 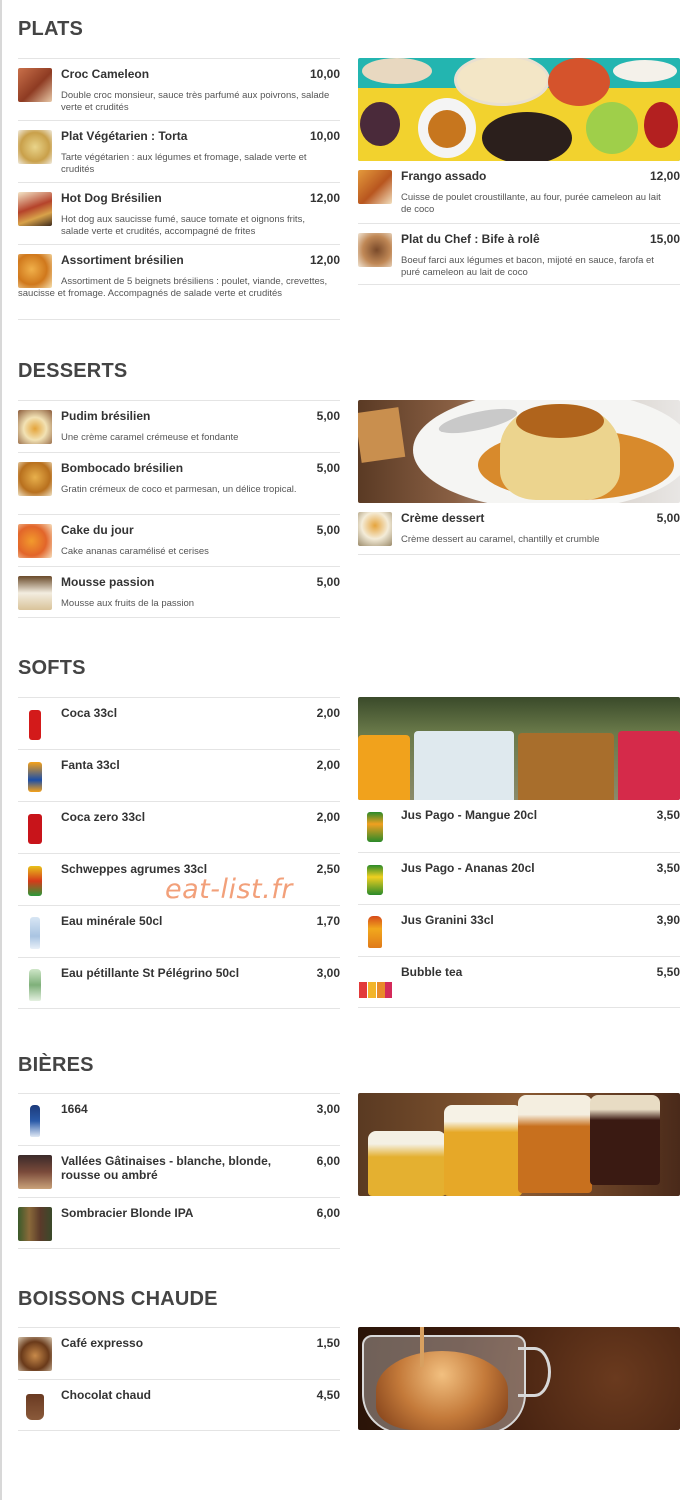 I want to click on item-name: Assortiment brésilien, so click(x=122, y=260).